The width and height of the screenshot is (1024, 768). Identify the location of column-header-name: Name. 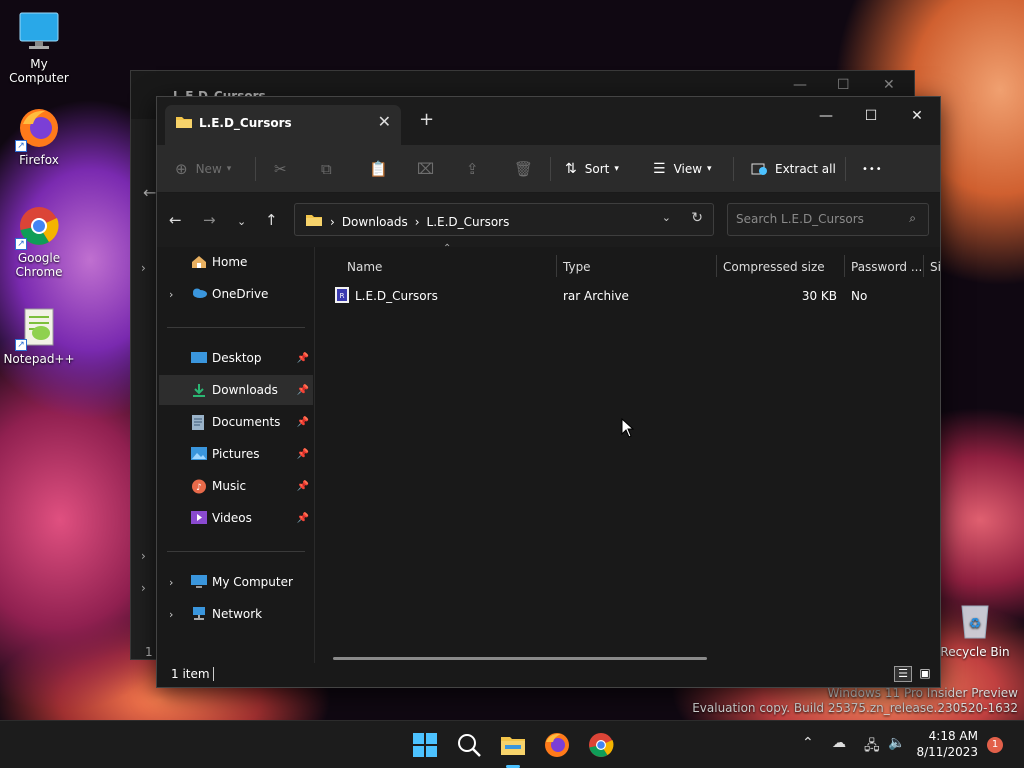
(364, 267).